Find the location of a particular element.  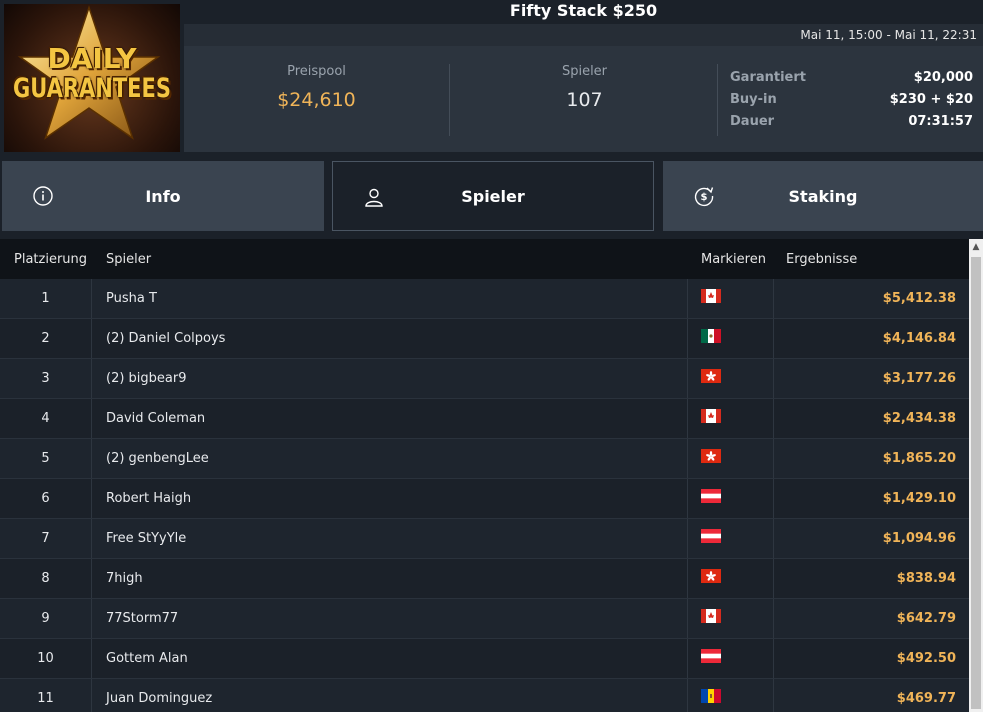

rank-cell: 2 is located at coordinates (46, 338).